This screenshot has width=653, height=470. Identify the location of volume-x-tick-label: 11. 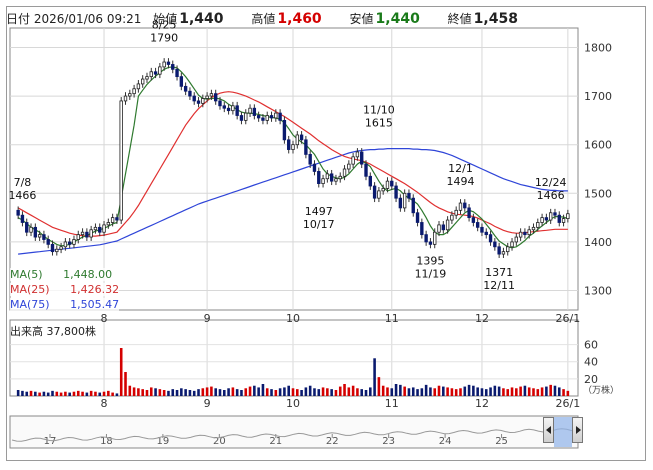
(392, 403).